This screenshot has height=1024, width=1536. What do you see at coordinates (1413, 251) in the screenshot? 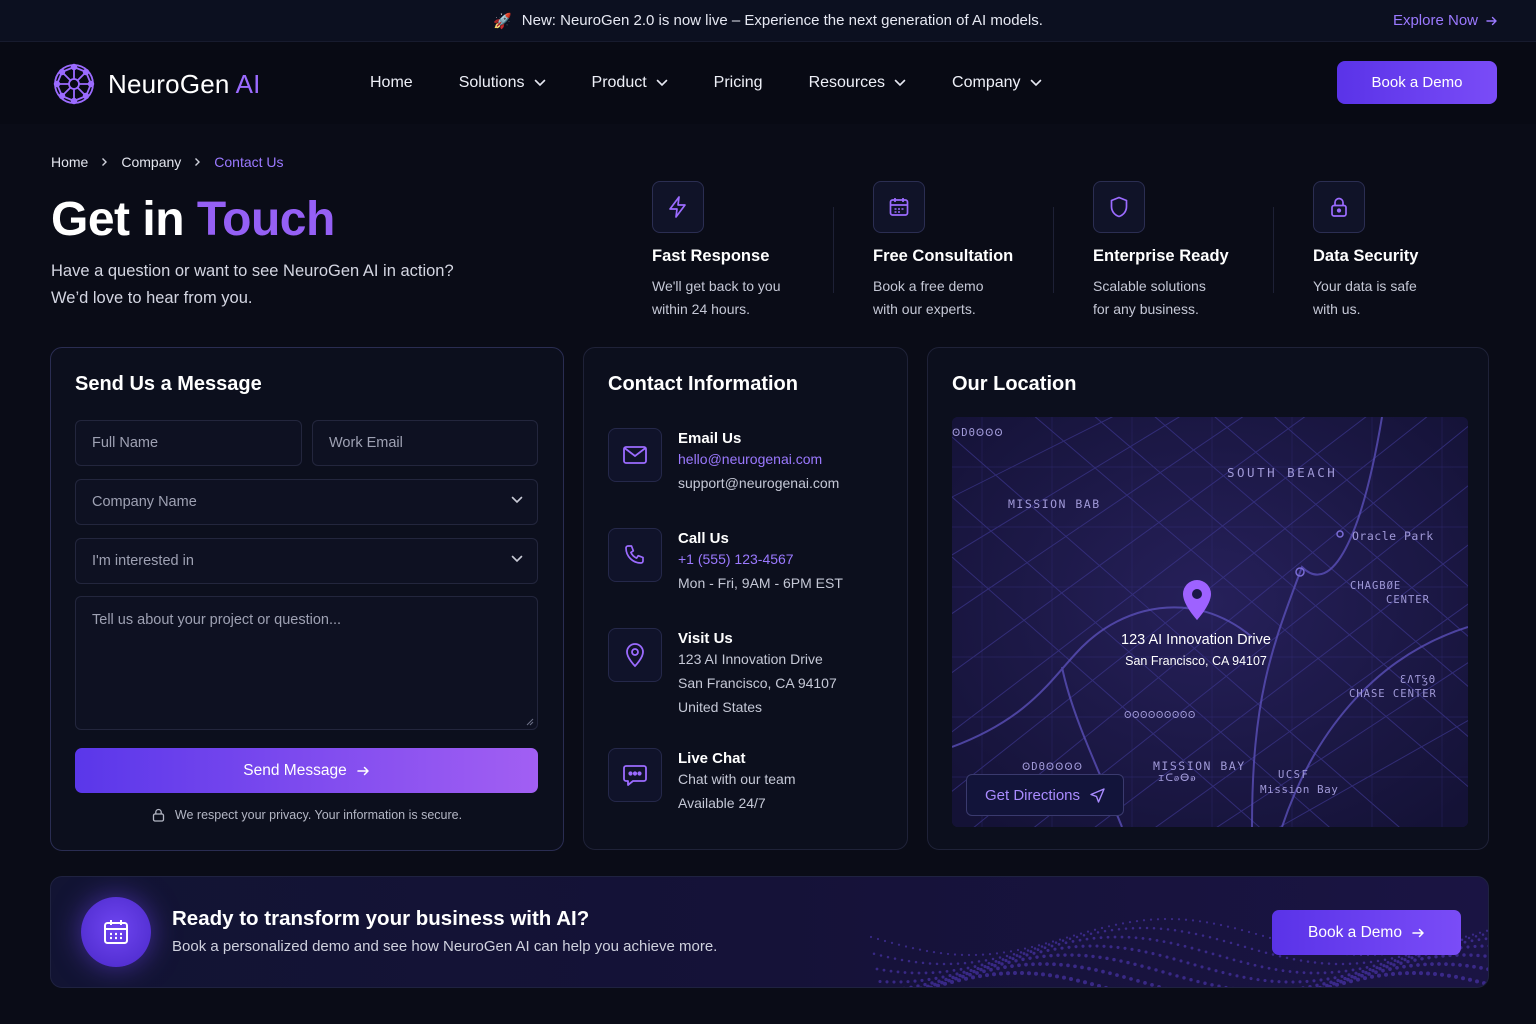
I see `feature-data-security: Data Security Your data is safe with us.` at bounding box center [1413, 251].